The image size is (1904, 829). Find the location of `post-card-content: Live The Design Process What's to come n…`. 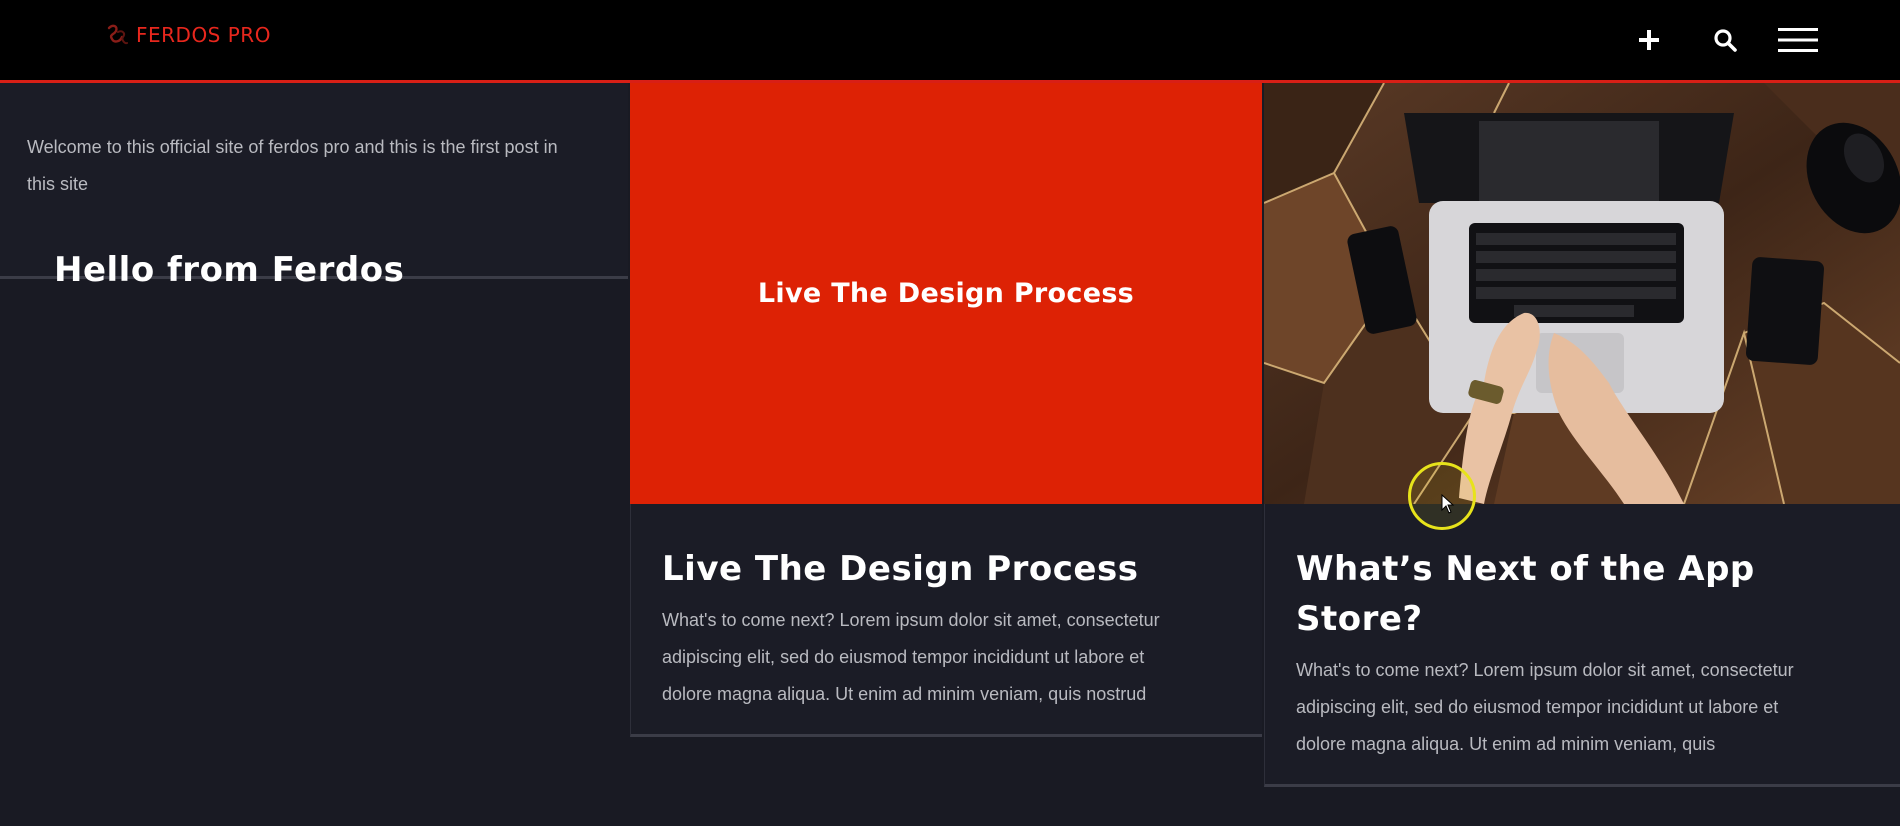

post-card-content: Live The Design Process What's to come n… is located at coordinates (952, 628).